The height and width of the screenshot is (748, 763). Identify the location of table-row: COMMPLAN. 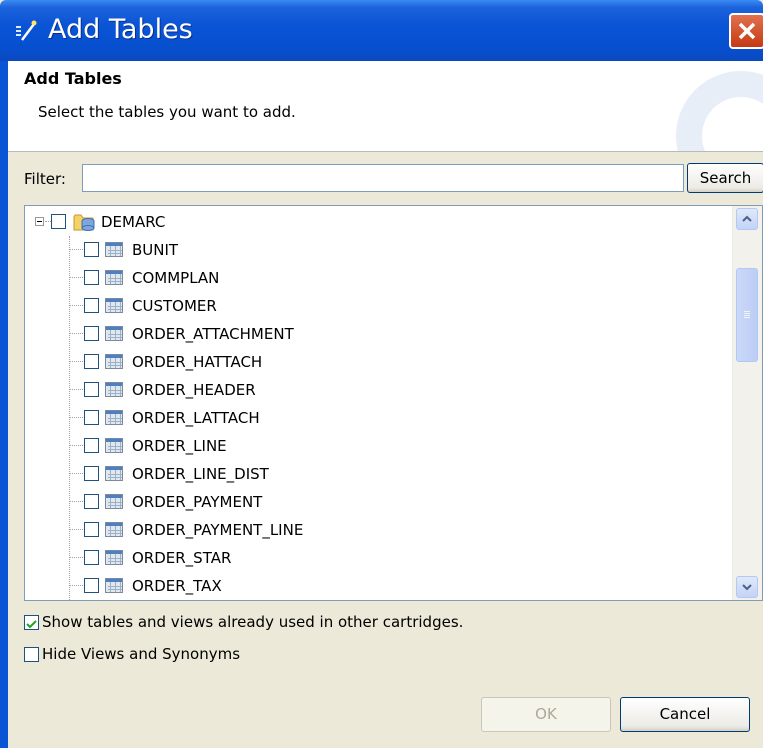
(375, 278).